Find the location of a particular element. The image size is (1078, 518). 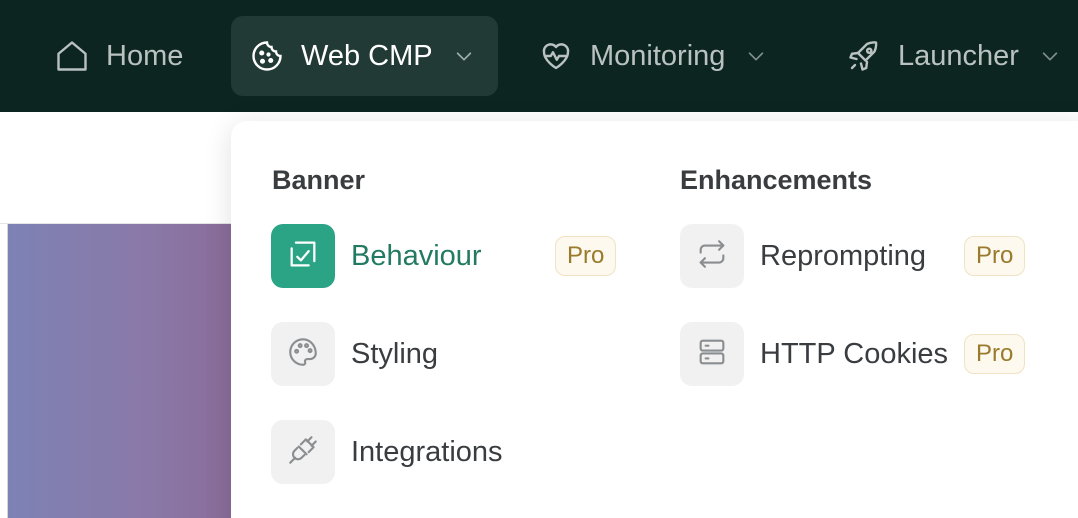

repeat-icon is located at coordinates (712, 256).